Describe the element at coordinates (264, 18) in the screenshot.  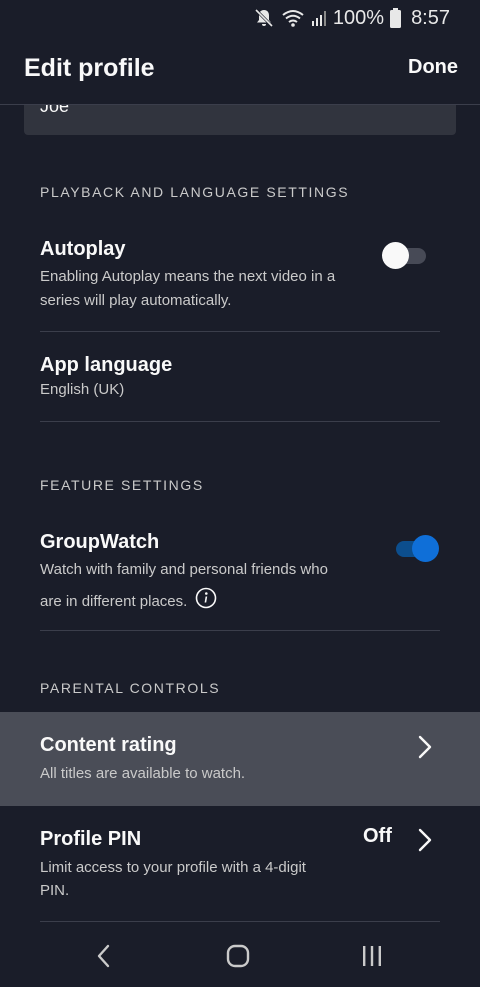
I see `mute-icon` at that location.